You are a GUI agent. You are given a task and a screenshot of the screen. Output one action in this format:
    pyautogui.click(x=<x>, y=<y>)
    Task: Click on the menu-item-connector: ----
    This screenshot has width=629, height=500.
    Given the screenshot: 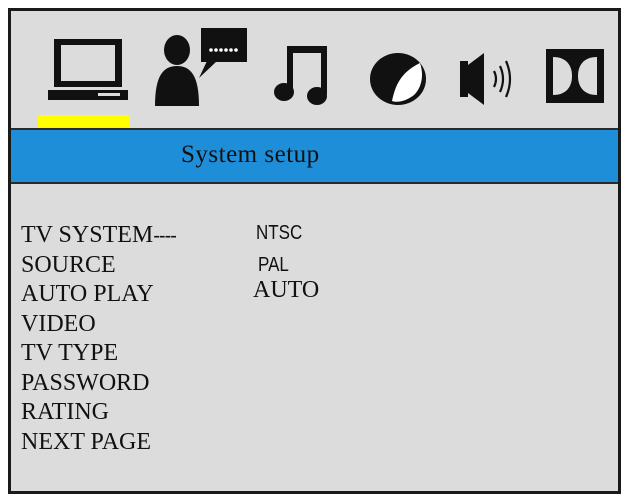 What is the action you would take?
    pyautogui.click(x=165, y=236)
    